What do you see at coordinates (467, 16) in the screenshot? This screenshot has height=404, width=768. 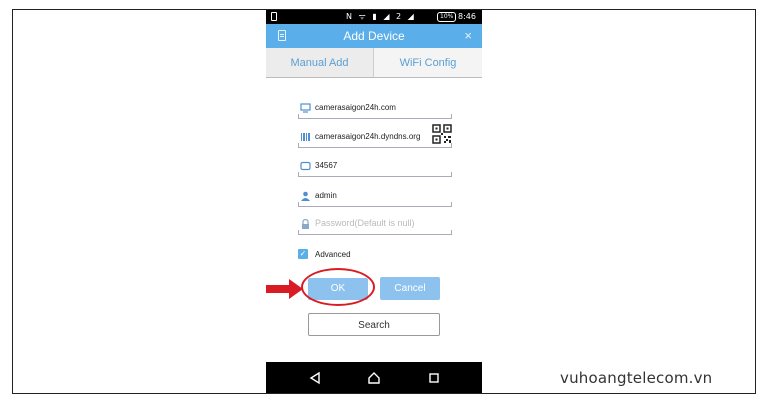 I see `status-time: 8:46` at bounding box center [467, 16].